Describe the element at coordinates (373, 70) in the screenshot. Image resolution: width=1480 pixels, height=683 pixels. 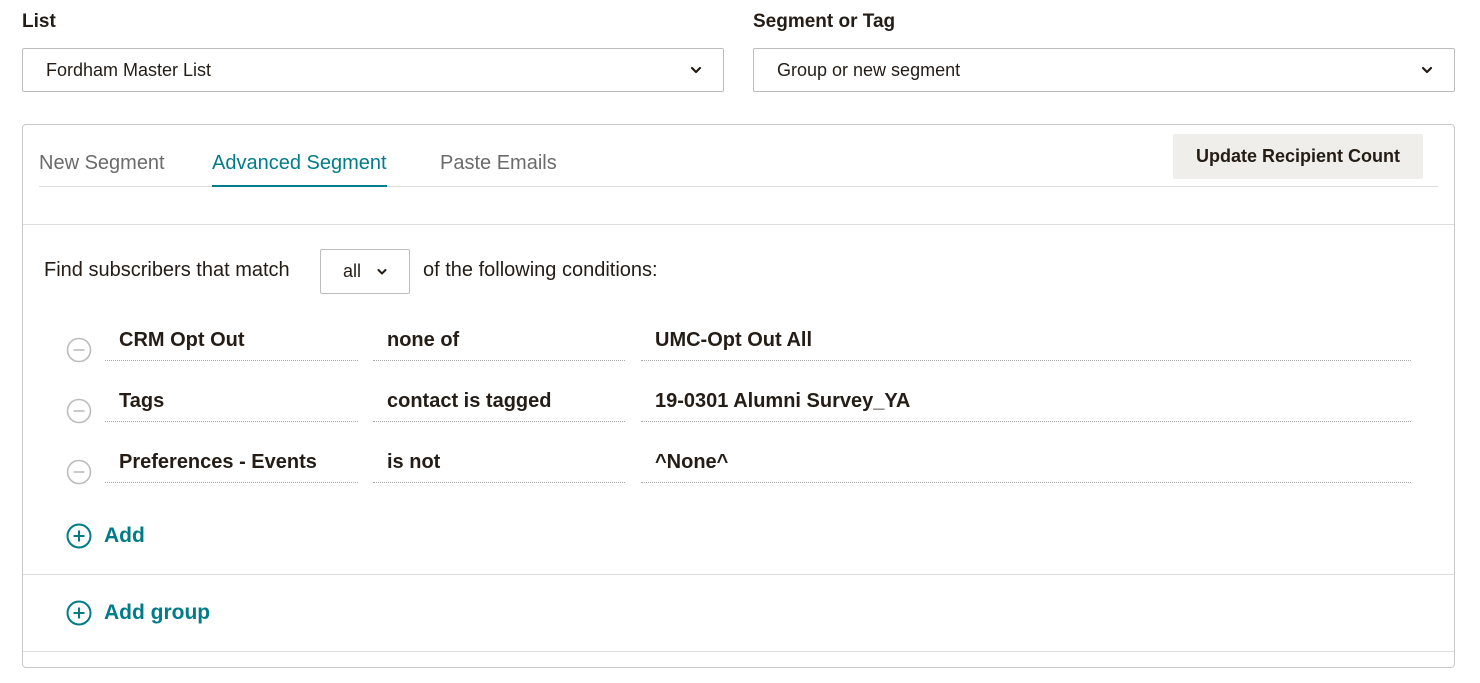
I see `list-select: Fordham Master List` at that location.